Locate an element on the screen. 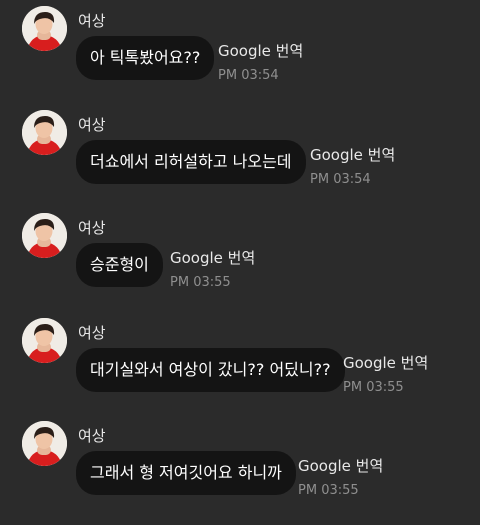 The height and width of the screenshot is (525, 480). message-bubble: 그래서 형 저여깃어요 하니까 is located at coordinates (186, 473).